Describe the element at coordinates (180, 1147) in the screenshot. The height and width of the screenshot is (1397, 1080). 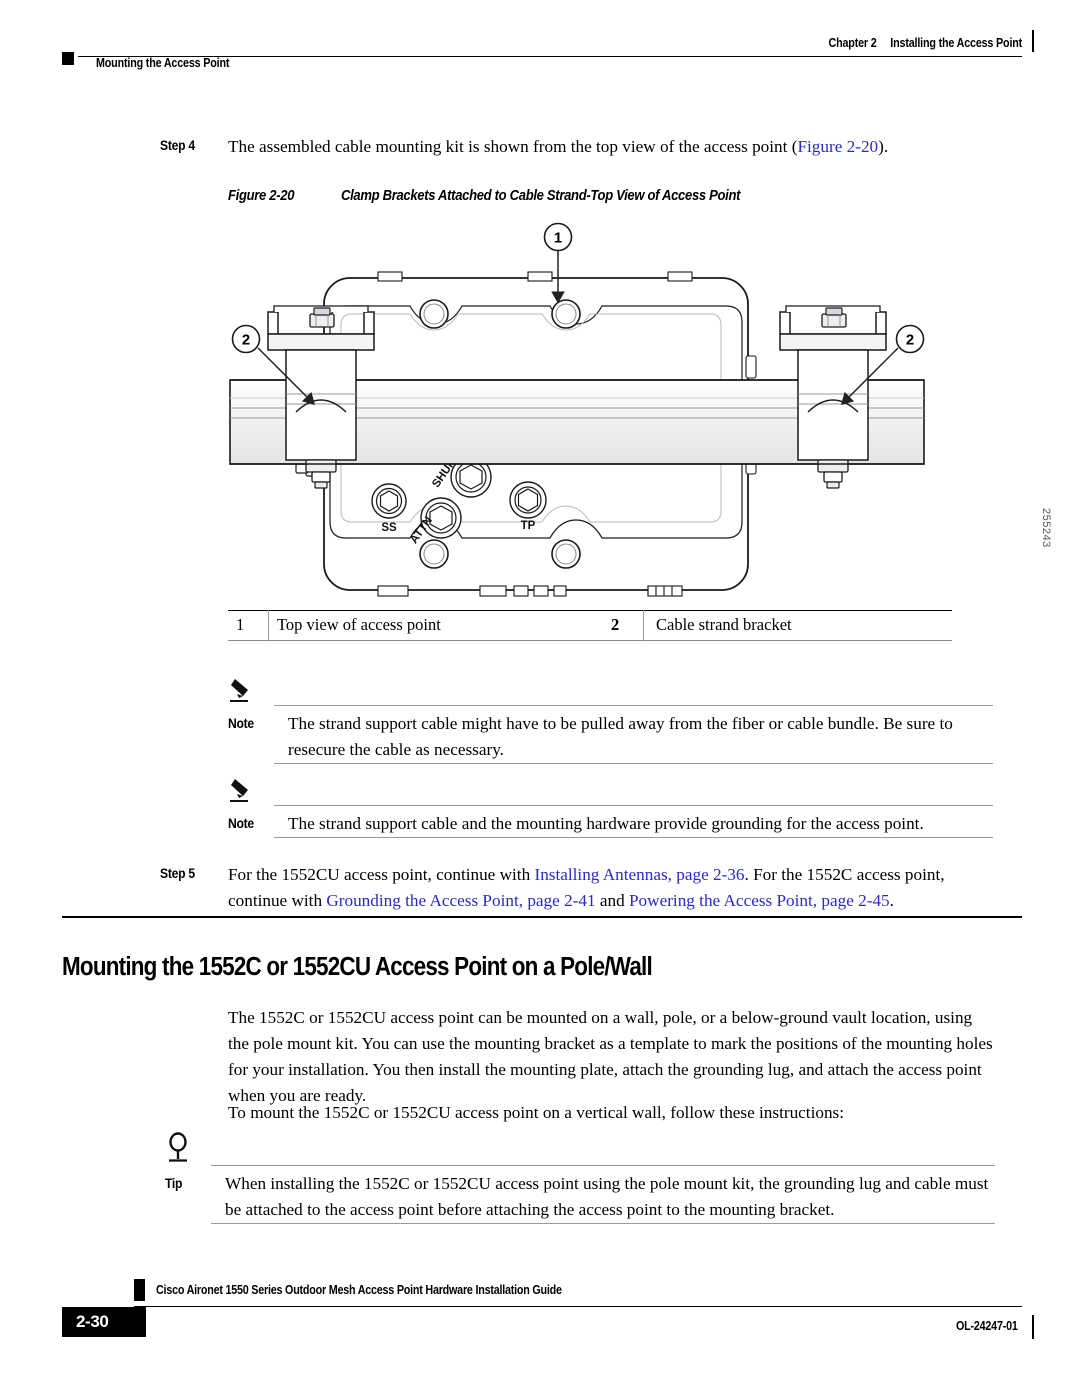
I see `tip-magnifier-icon` at that location.